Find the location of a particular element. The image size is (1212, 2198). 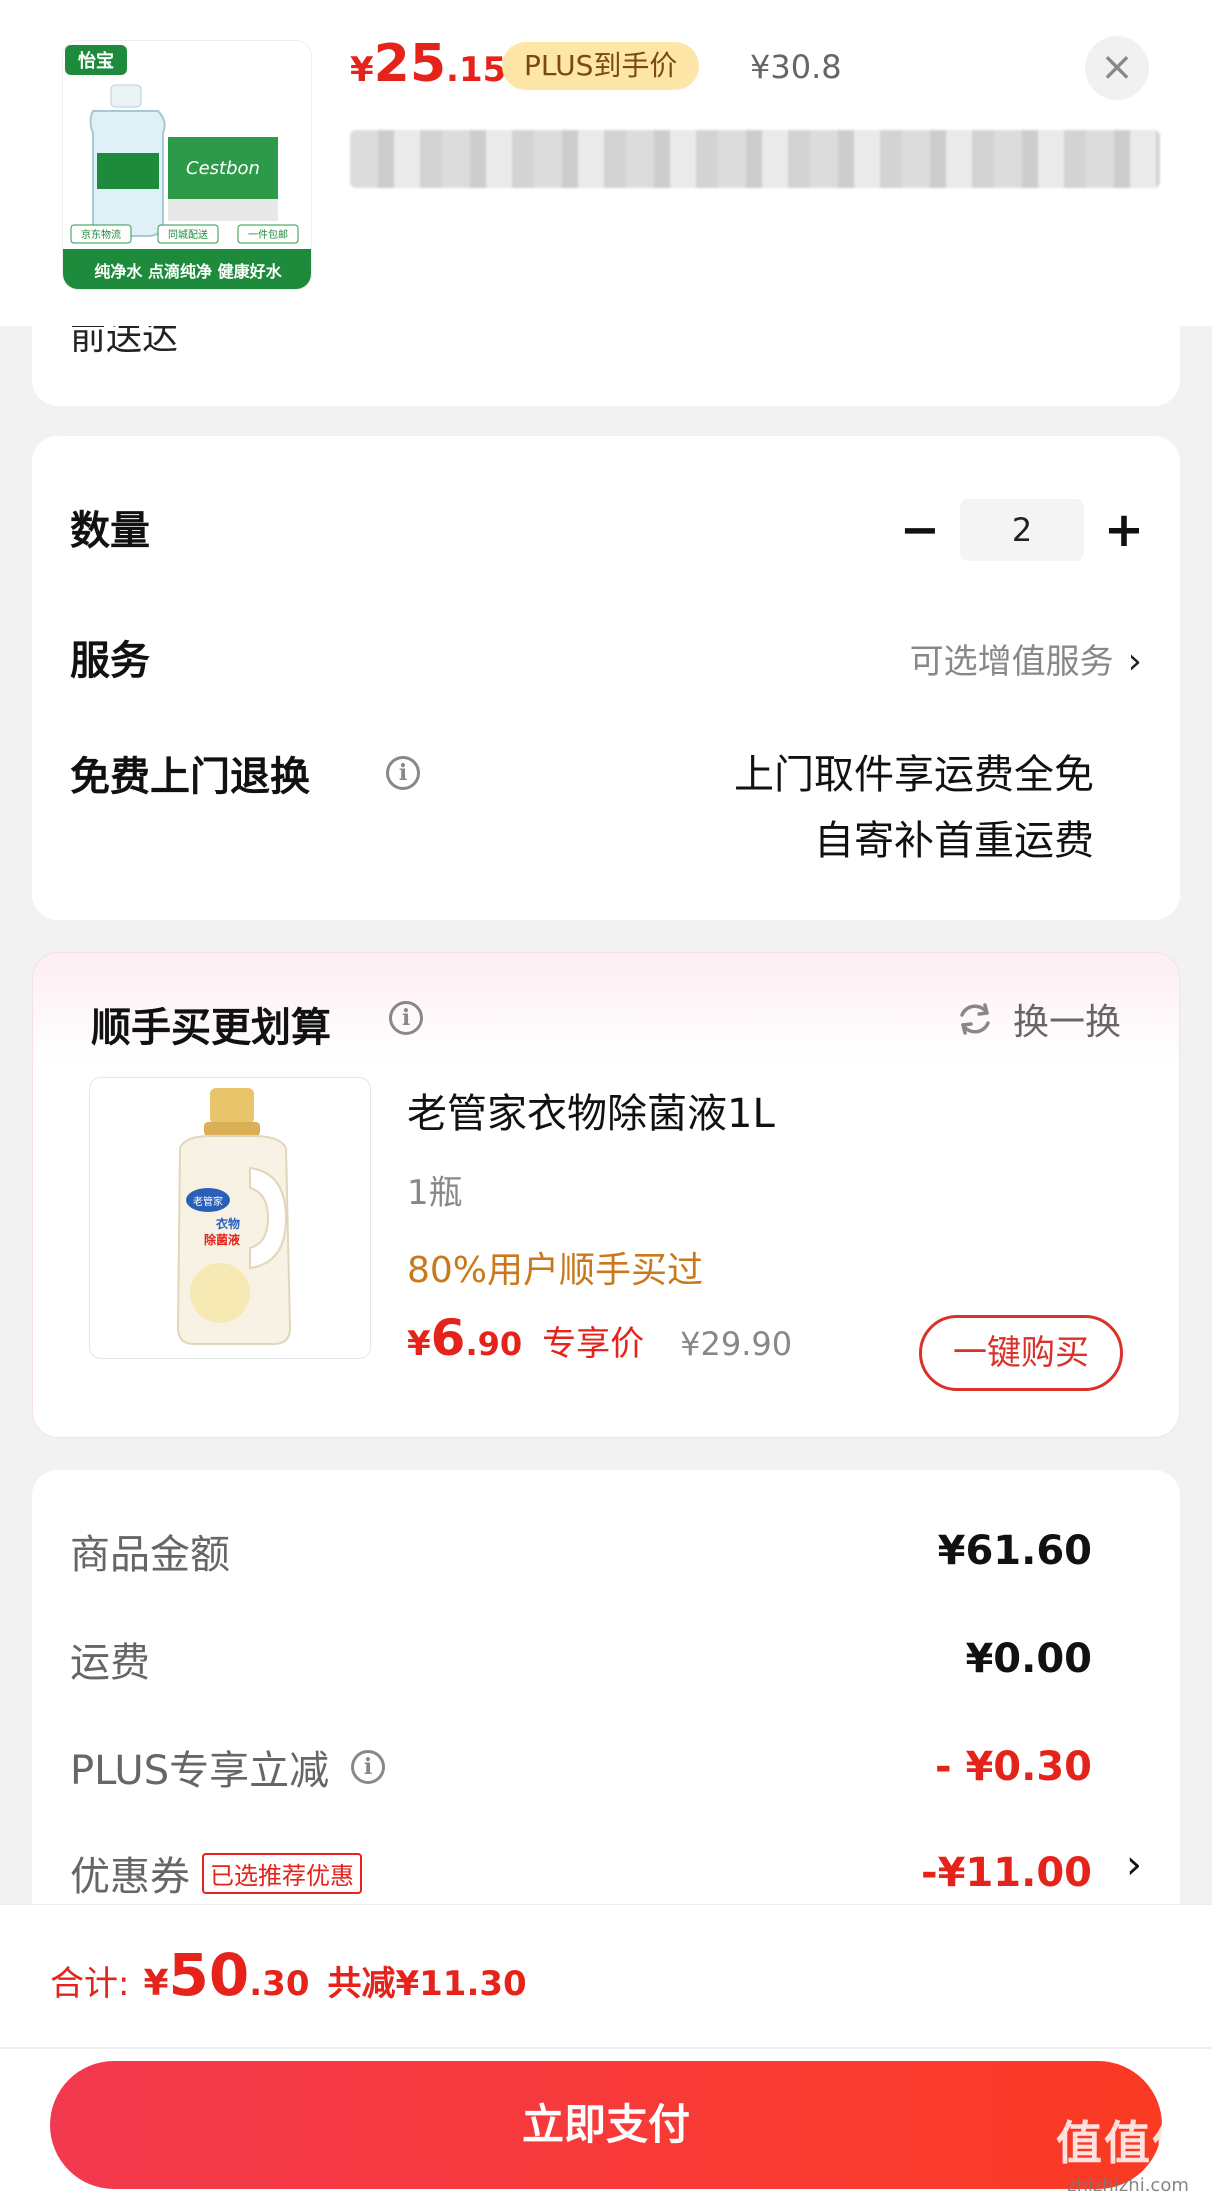

product-title-blurred is located at coordinates (755, 159).